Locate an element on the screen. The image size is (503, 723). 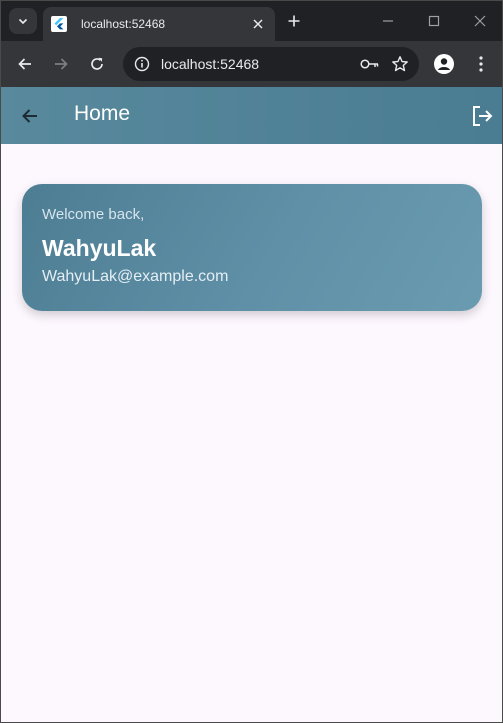
tab-close-button is located at coordinates (258, 24).